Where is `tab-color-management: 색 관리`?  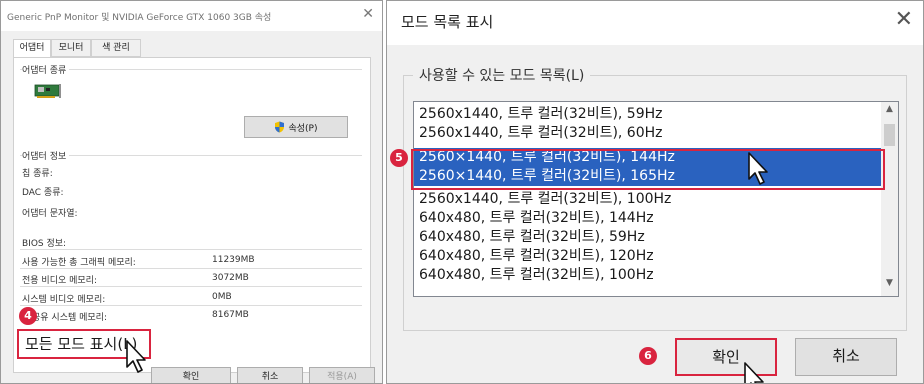 tab-color-management: 색 관리 is located at coordinates (116, 48).